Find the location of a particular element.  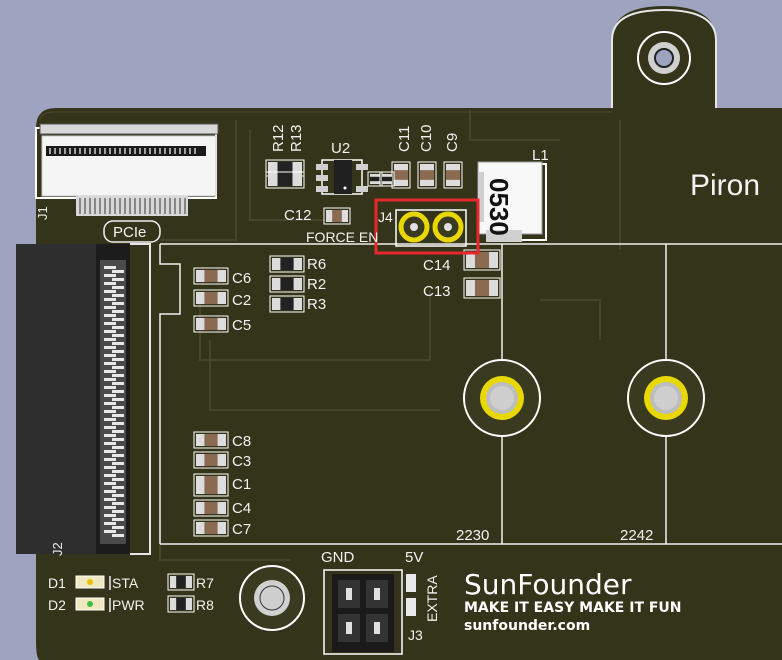

brand-url: sunfounder.com is located at coordinates (527, 626).